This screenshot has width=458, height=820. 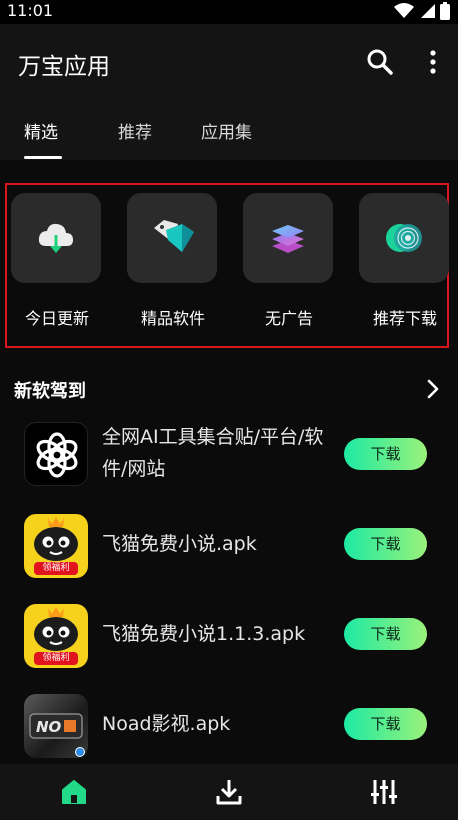 What do you see at coordinates (427, 13) in the screenshot?
I see `signal-icon` at bounding box center [427, 13].